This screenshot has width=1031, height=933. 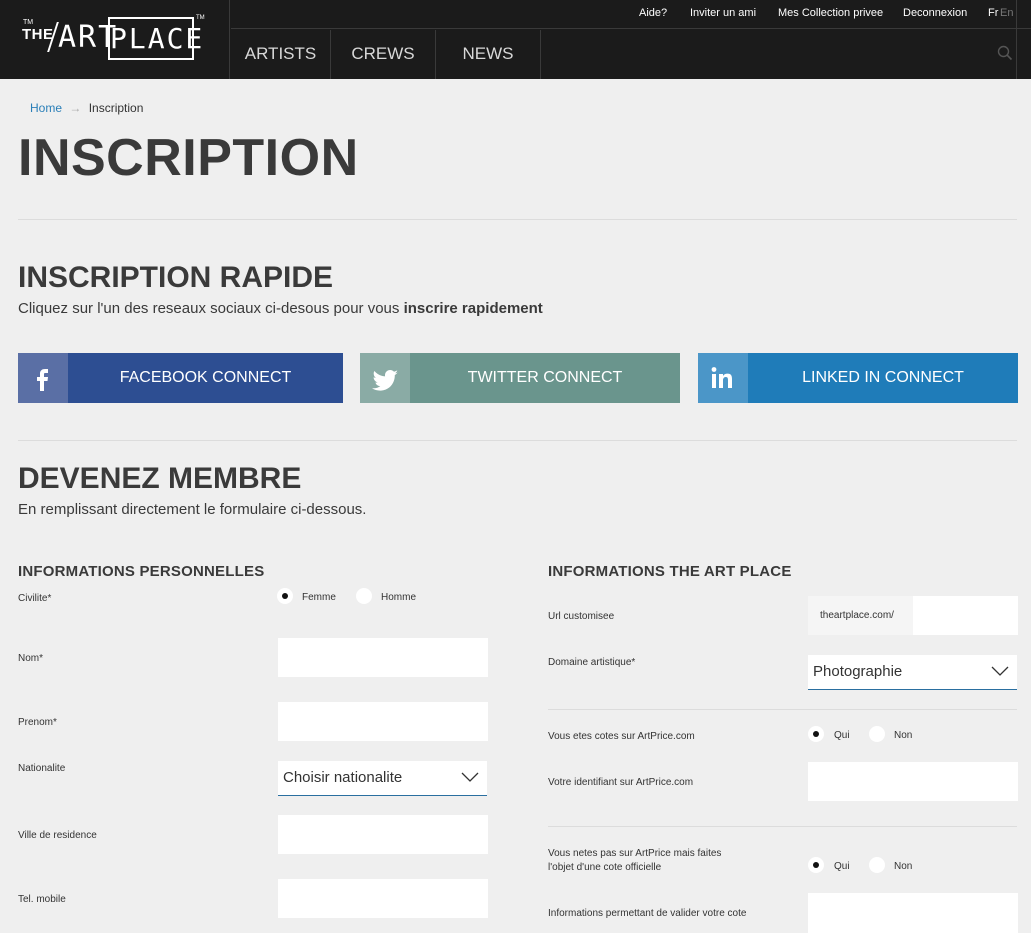 I want to click on logo-tm-top: TM, so click(x=28, y=22).